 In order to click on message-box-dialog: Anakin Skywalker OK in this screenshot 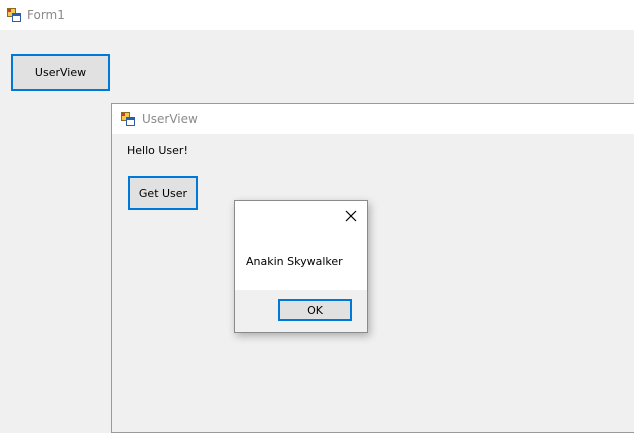, I will do `click(301, 266)`.